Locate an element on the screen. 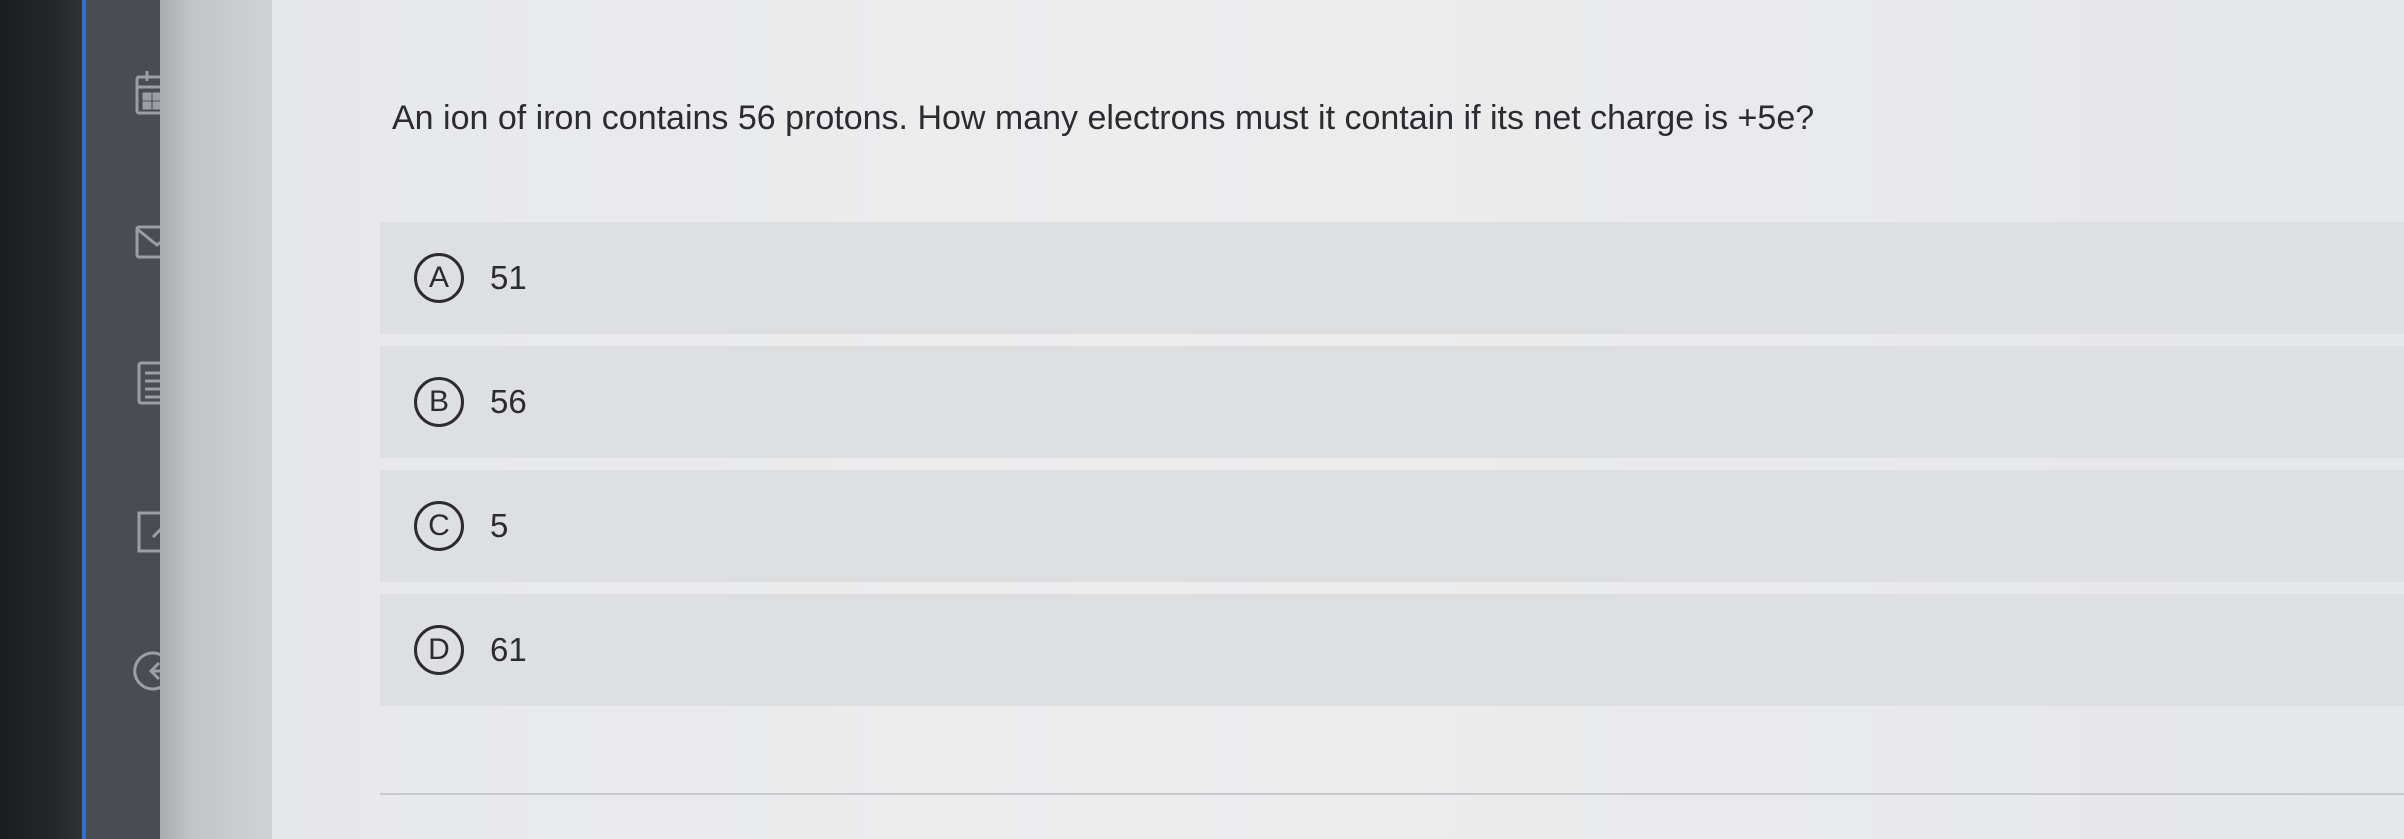 This screenshot has width=2404, height=839. divider is located at coordinates (1392, 794).